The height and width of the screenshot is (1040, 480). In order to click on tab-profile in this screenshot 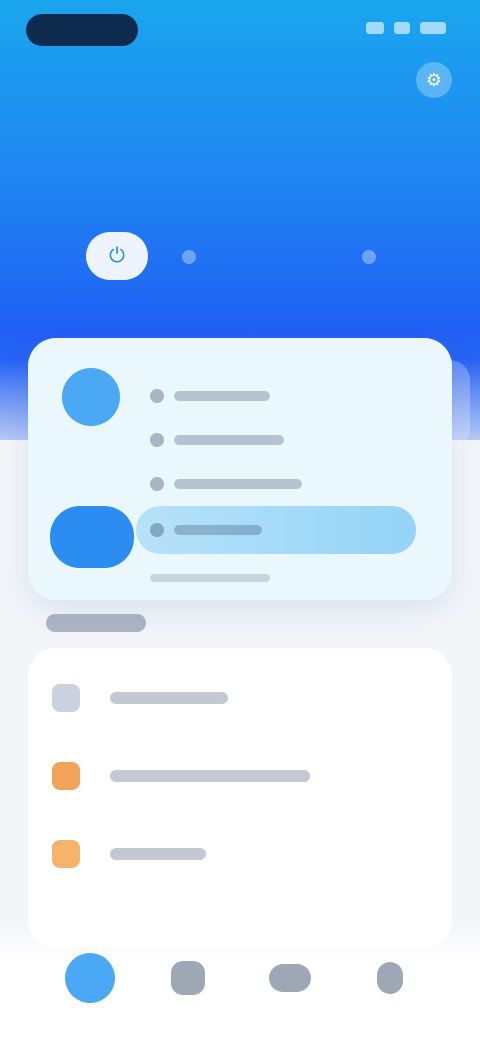, I will do `click(390, 978)`.